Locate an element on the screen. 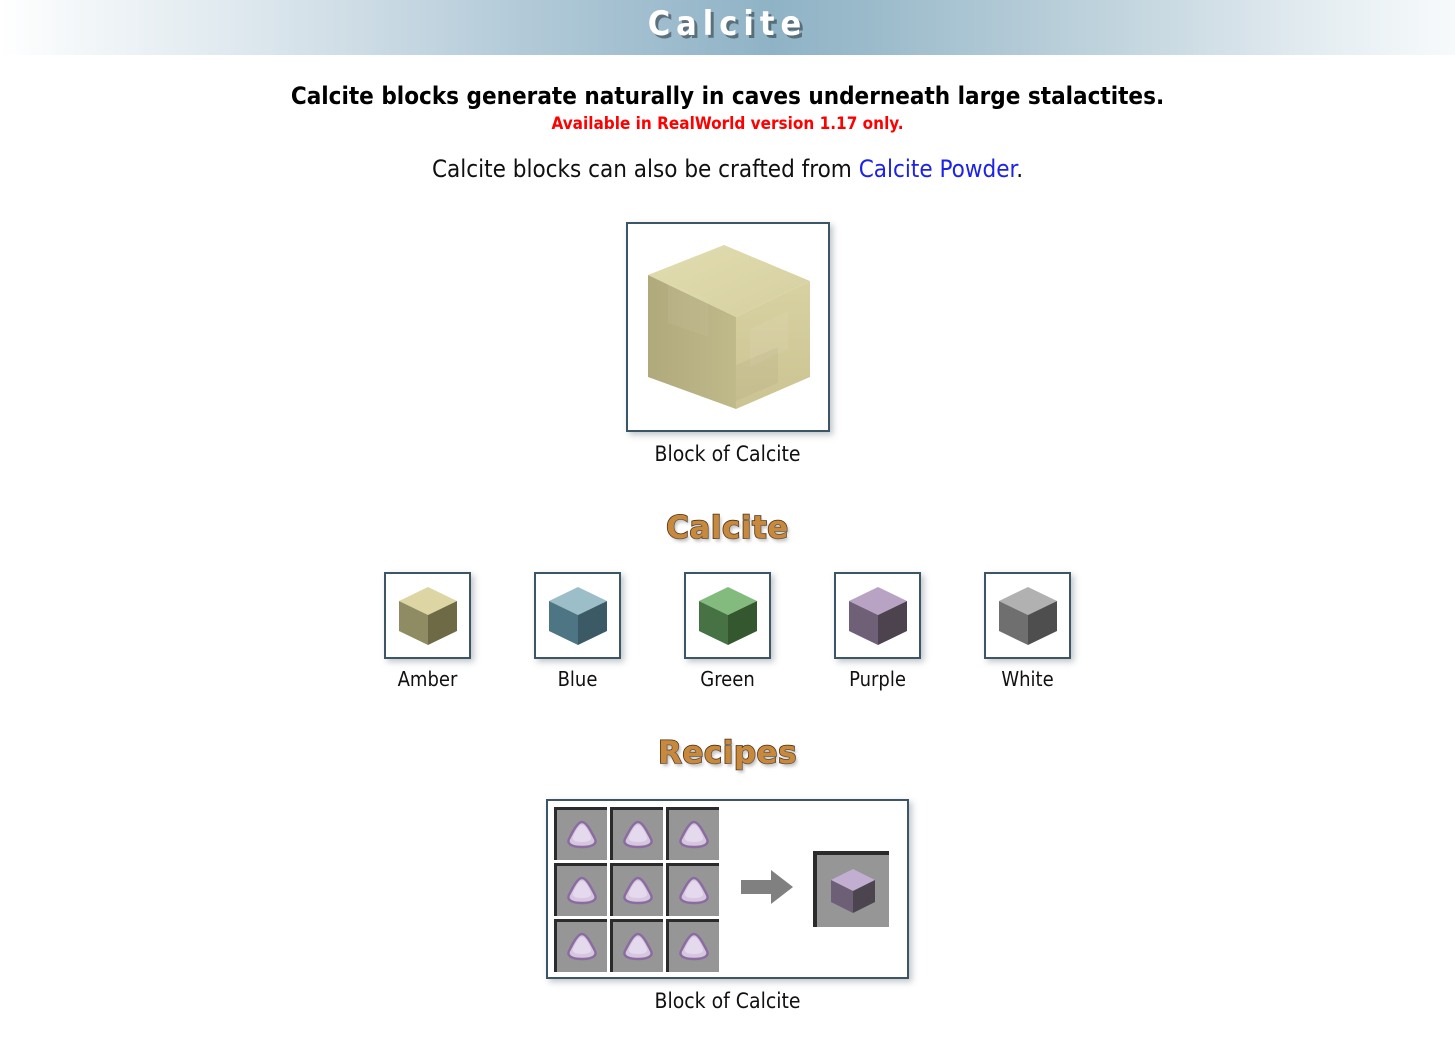  page-header: Calcite is located at coordinates (727, 27).